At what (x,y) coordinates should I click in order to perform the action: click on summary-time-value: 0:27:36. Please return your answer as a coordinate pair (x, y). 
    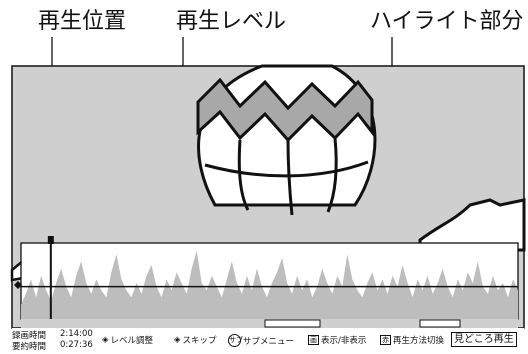
    Looking at the image, I should click on (76, 345).